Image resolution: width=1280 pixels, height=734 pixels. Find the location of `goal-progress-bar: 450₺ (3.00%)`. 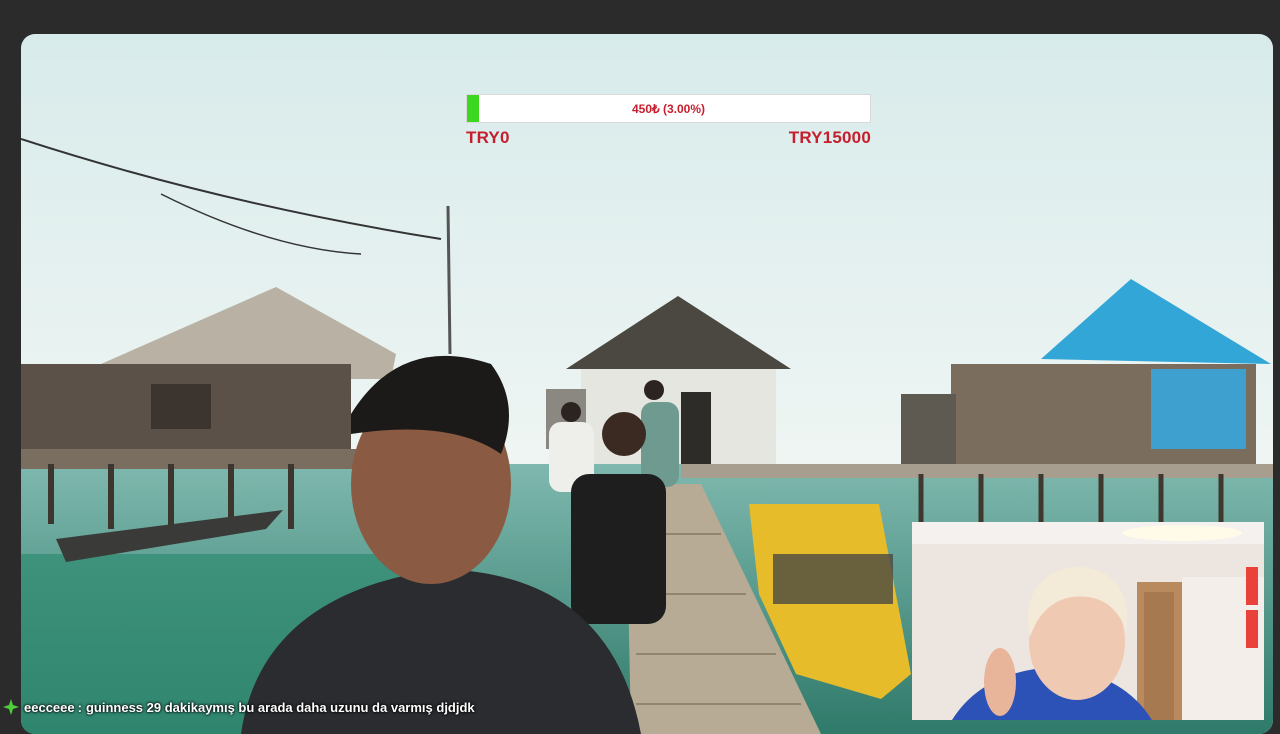

goal-progress-bar: 450₺ (3.00%) is located at coordinates (668, 108).